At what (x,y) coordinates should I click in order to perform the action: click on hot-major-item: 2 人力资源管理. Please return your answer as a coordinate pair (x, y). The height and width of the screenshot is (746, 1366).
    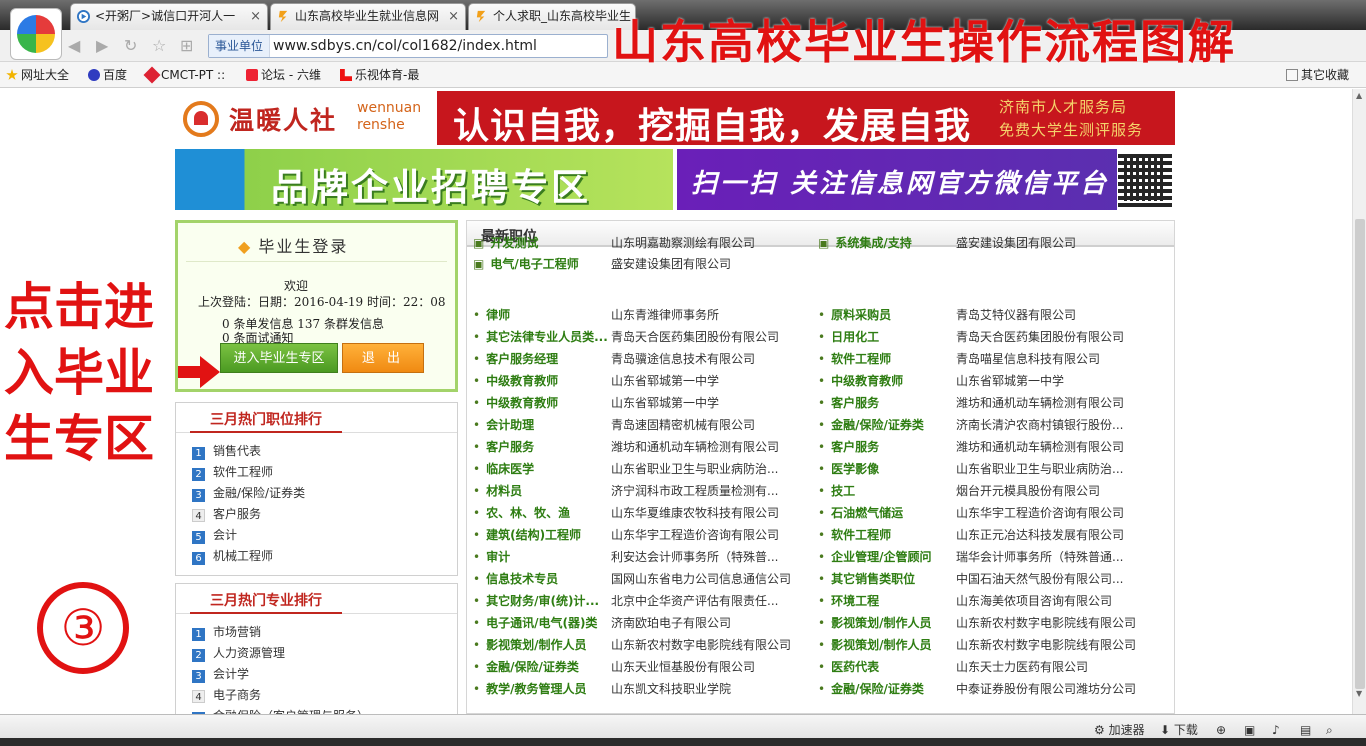
    Looking at the image, I should click on (324, 653).